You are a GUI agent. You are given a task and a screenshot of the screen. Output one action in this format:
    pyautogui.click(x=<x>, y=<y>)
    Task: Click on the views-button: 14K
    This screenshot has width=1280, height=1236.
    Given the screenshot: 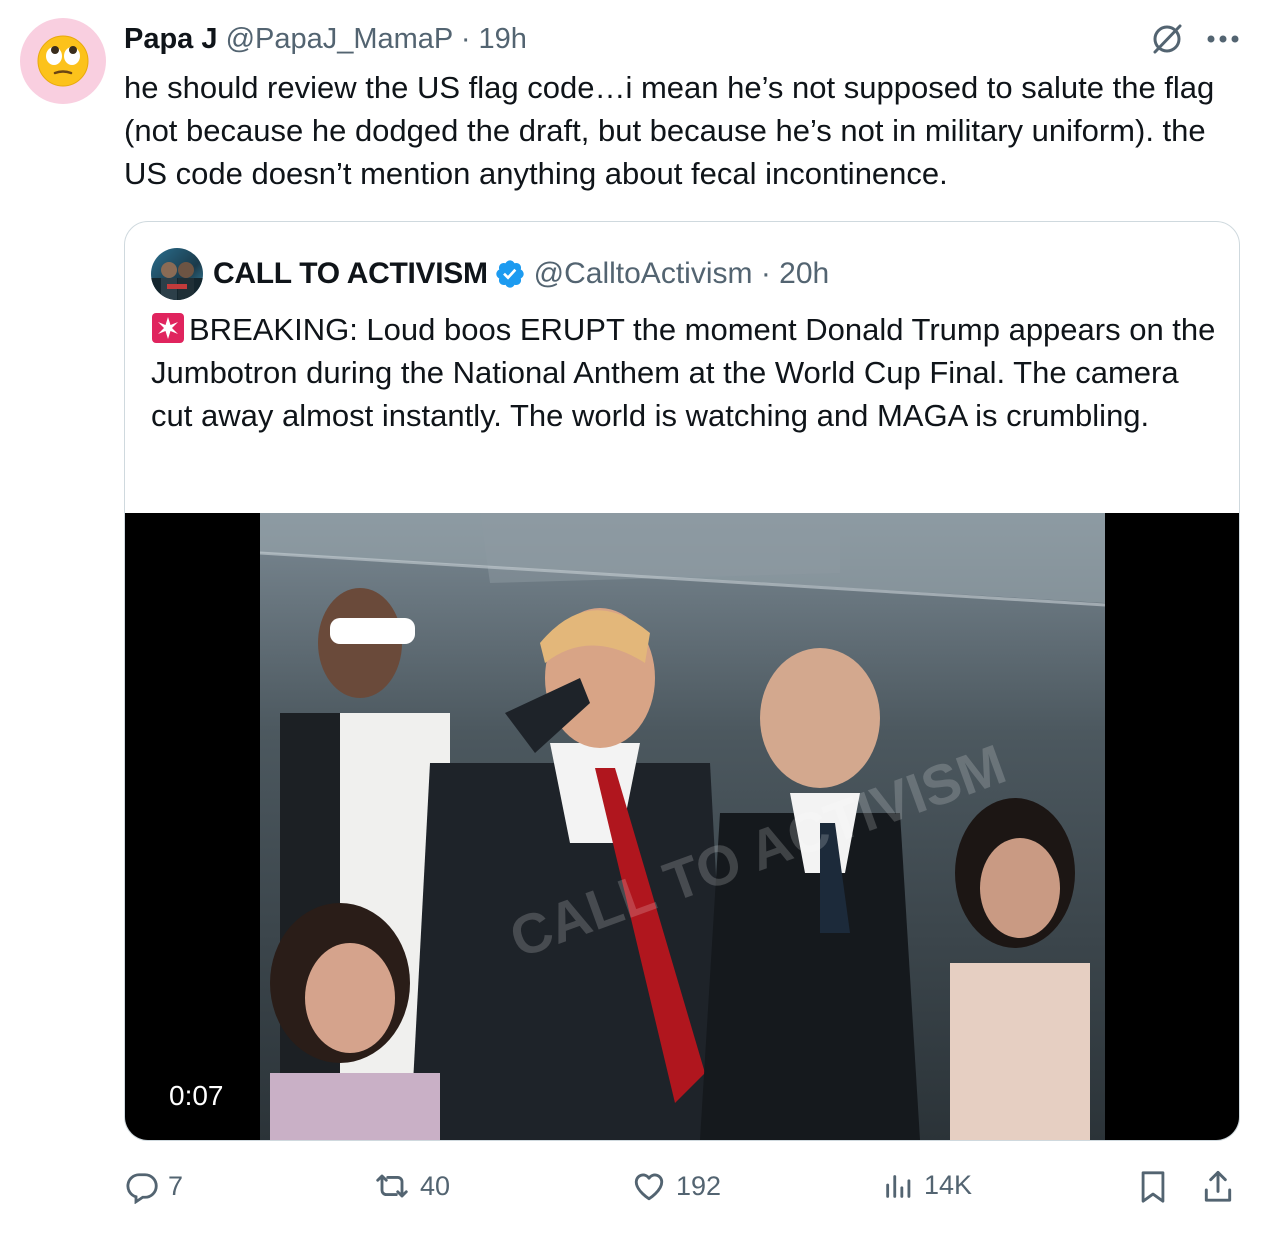 What is the action you would take?
    pyautogui.click(x=927, y=1185)
    